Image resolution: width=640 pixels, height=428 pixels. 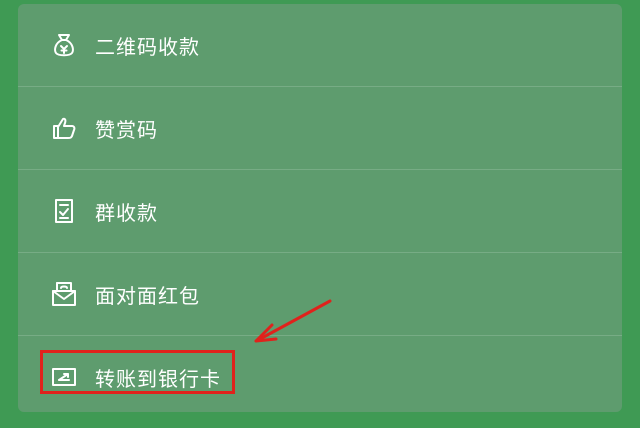 I want to click on checklist-icon, so click(x=64, y=211).